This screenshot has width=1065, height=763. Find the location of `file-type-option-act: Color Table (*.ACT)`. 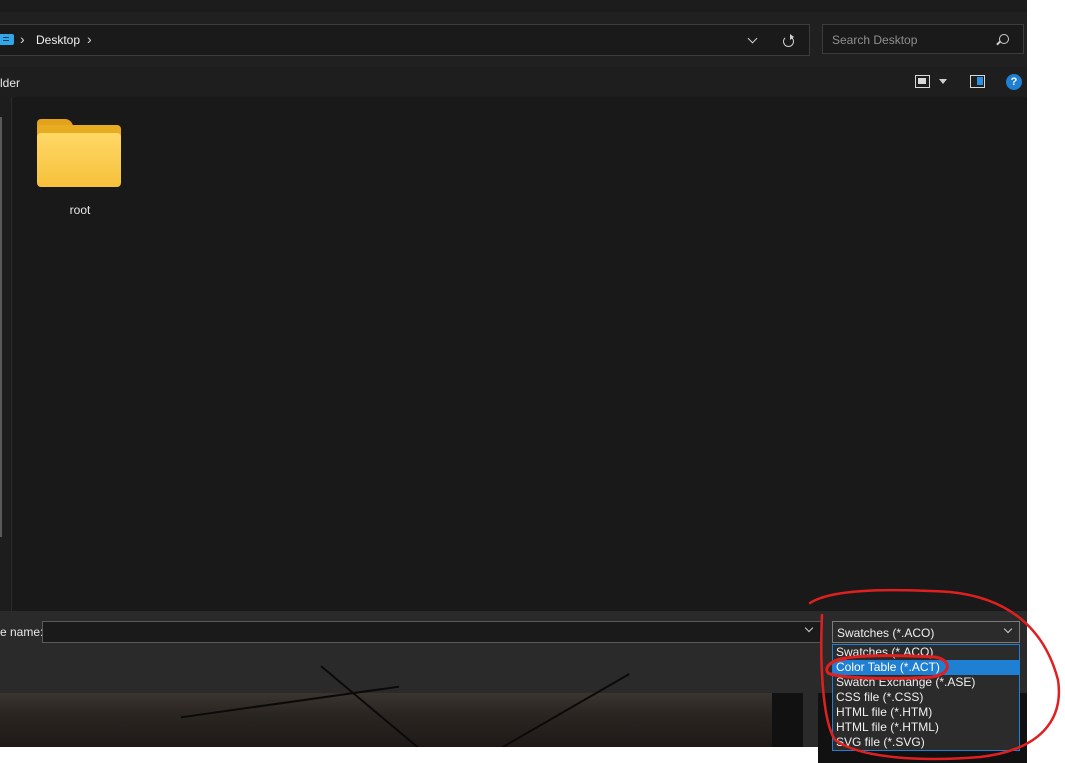

file-type-option-act: Color Table (*.ACT) is located at coordinates (926, 667).